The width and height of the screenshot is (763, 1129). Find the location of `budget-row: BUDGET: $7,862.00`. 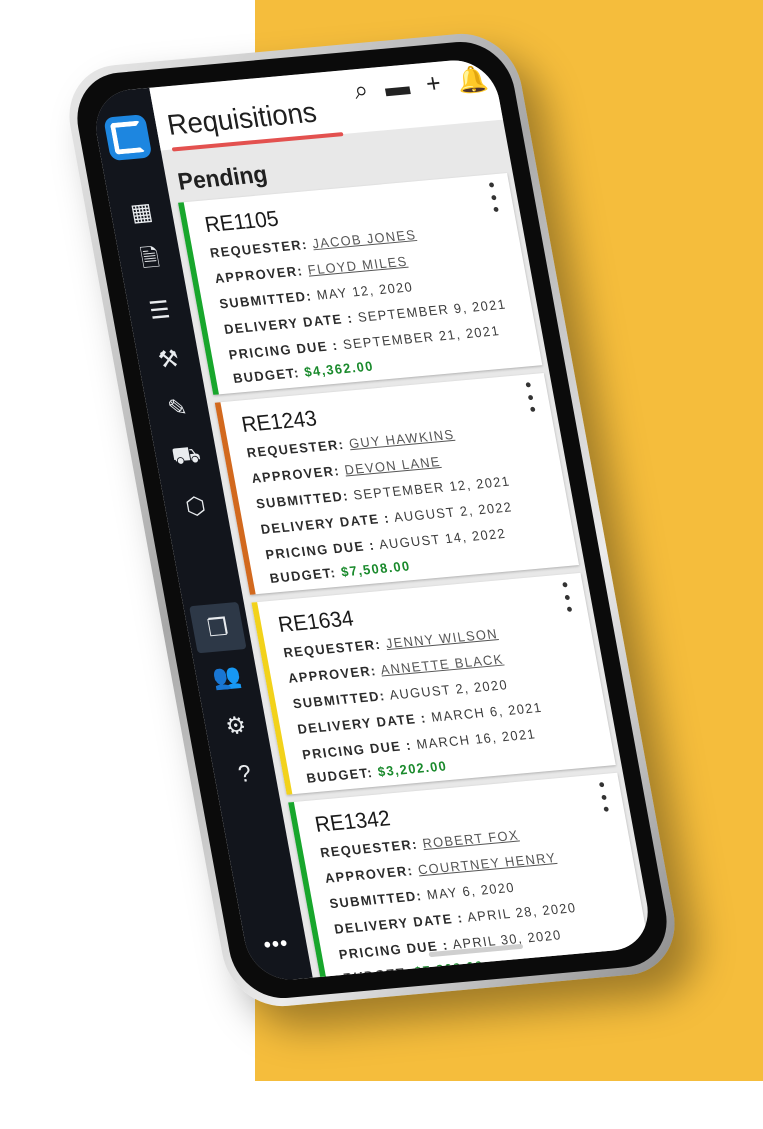

budget-row: BUDGET: $7,862.00 is located at coordinates (413, 970).